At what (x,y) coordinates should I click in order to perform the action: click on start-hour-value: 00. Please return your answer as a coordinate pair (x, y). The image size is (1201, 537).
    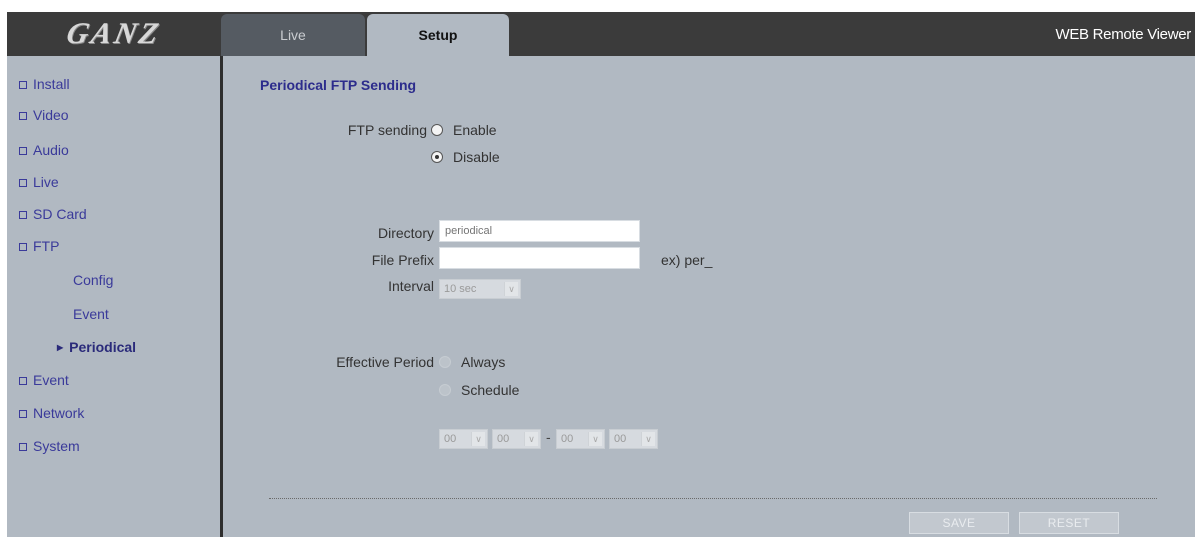
    Looking at the image, I should click on (450, 439).